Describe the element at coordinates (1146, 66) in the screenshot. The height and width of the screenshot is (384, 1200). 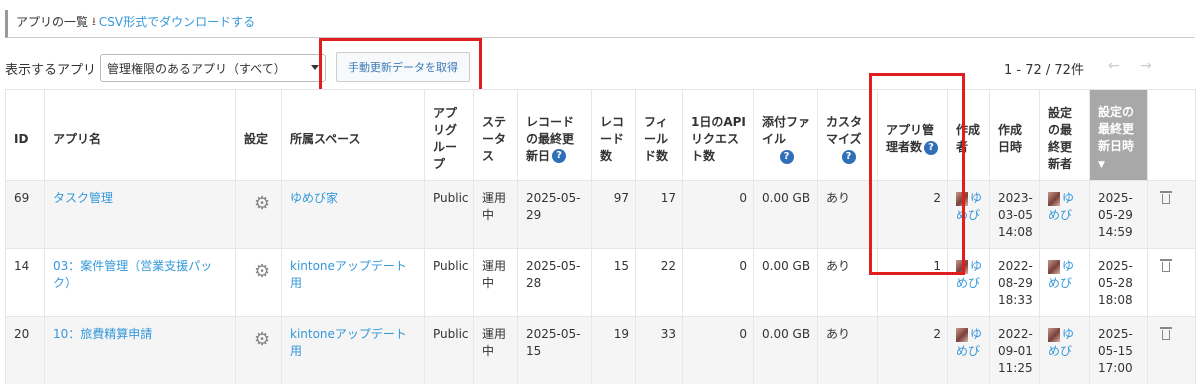
I see `arrow-right-icon: →` at that location.